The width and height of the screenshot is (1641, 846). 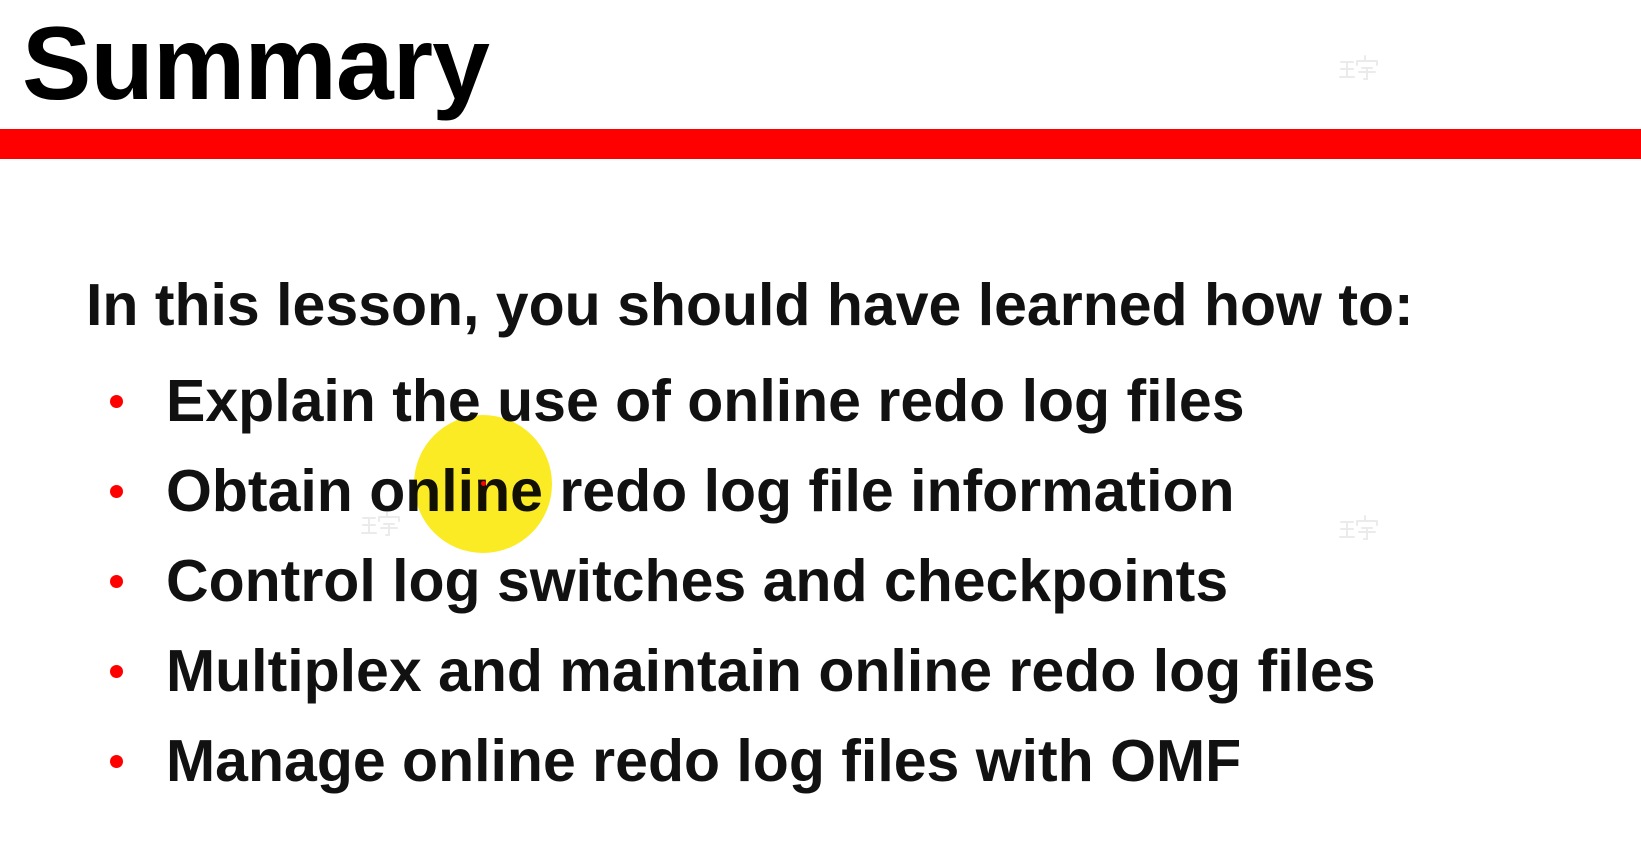 What do you see at coordinates (697, 581) in the screenshot?
I see `bullet-text: Control log switches and checkpoints` at bounding box center [697, 581].